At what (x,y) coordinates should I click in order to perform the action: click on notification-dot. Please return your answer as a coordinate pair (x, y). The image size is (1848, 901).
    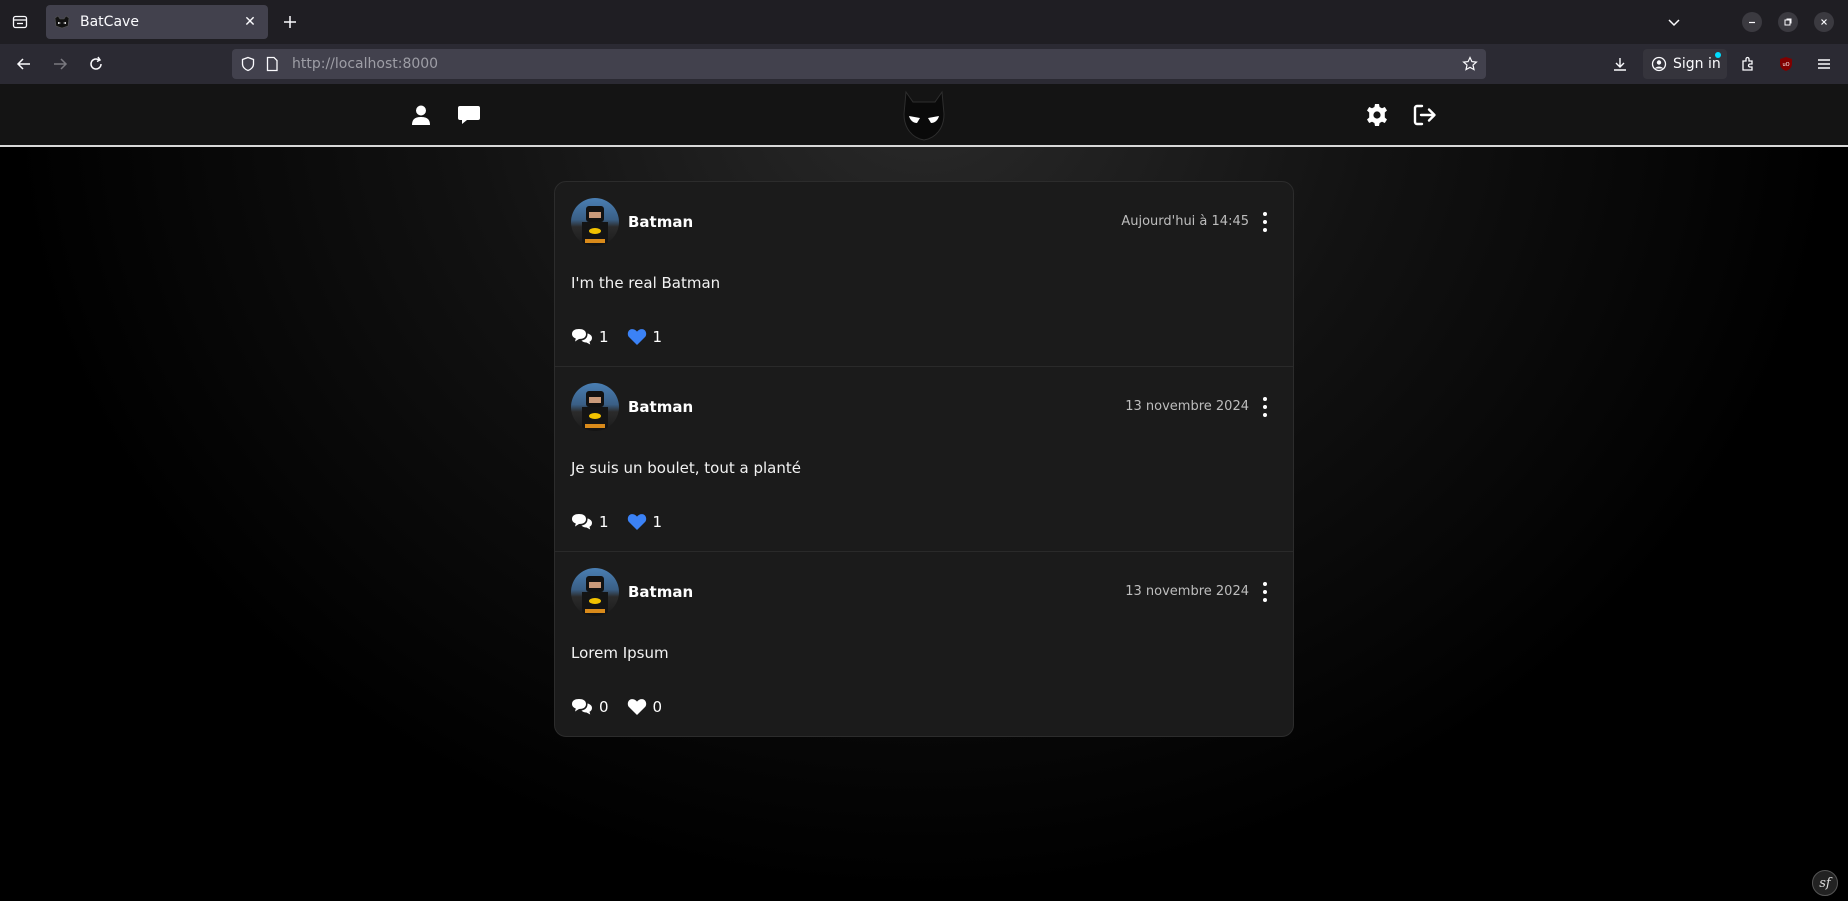
    Looking at the image, I should click on (1718, 55).